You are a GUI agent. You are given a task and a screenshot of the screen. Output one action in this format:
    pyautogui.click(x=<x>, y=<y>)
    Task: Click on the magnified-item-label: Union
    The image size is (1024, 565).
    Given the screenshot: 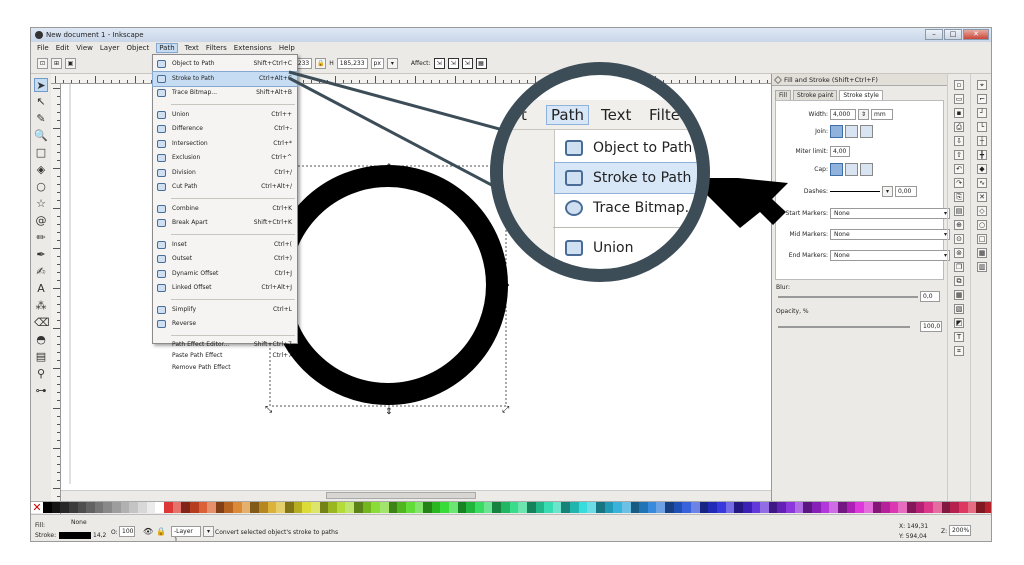 What is the action you would take?
    pyautogui.click(x=613, y=248)
    